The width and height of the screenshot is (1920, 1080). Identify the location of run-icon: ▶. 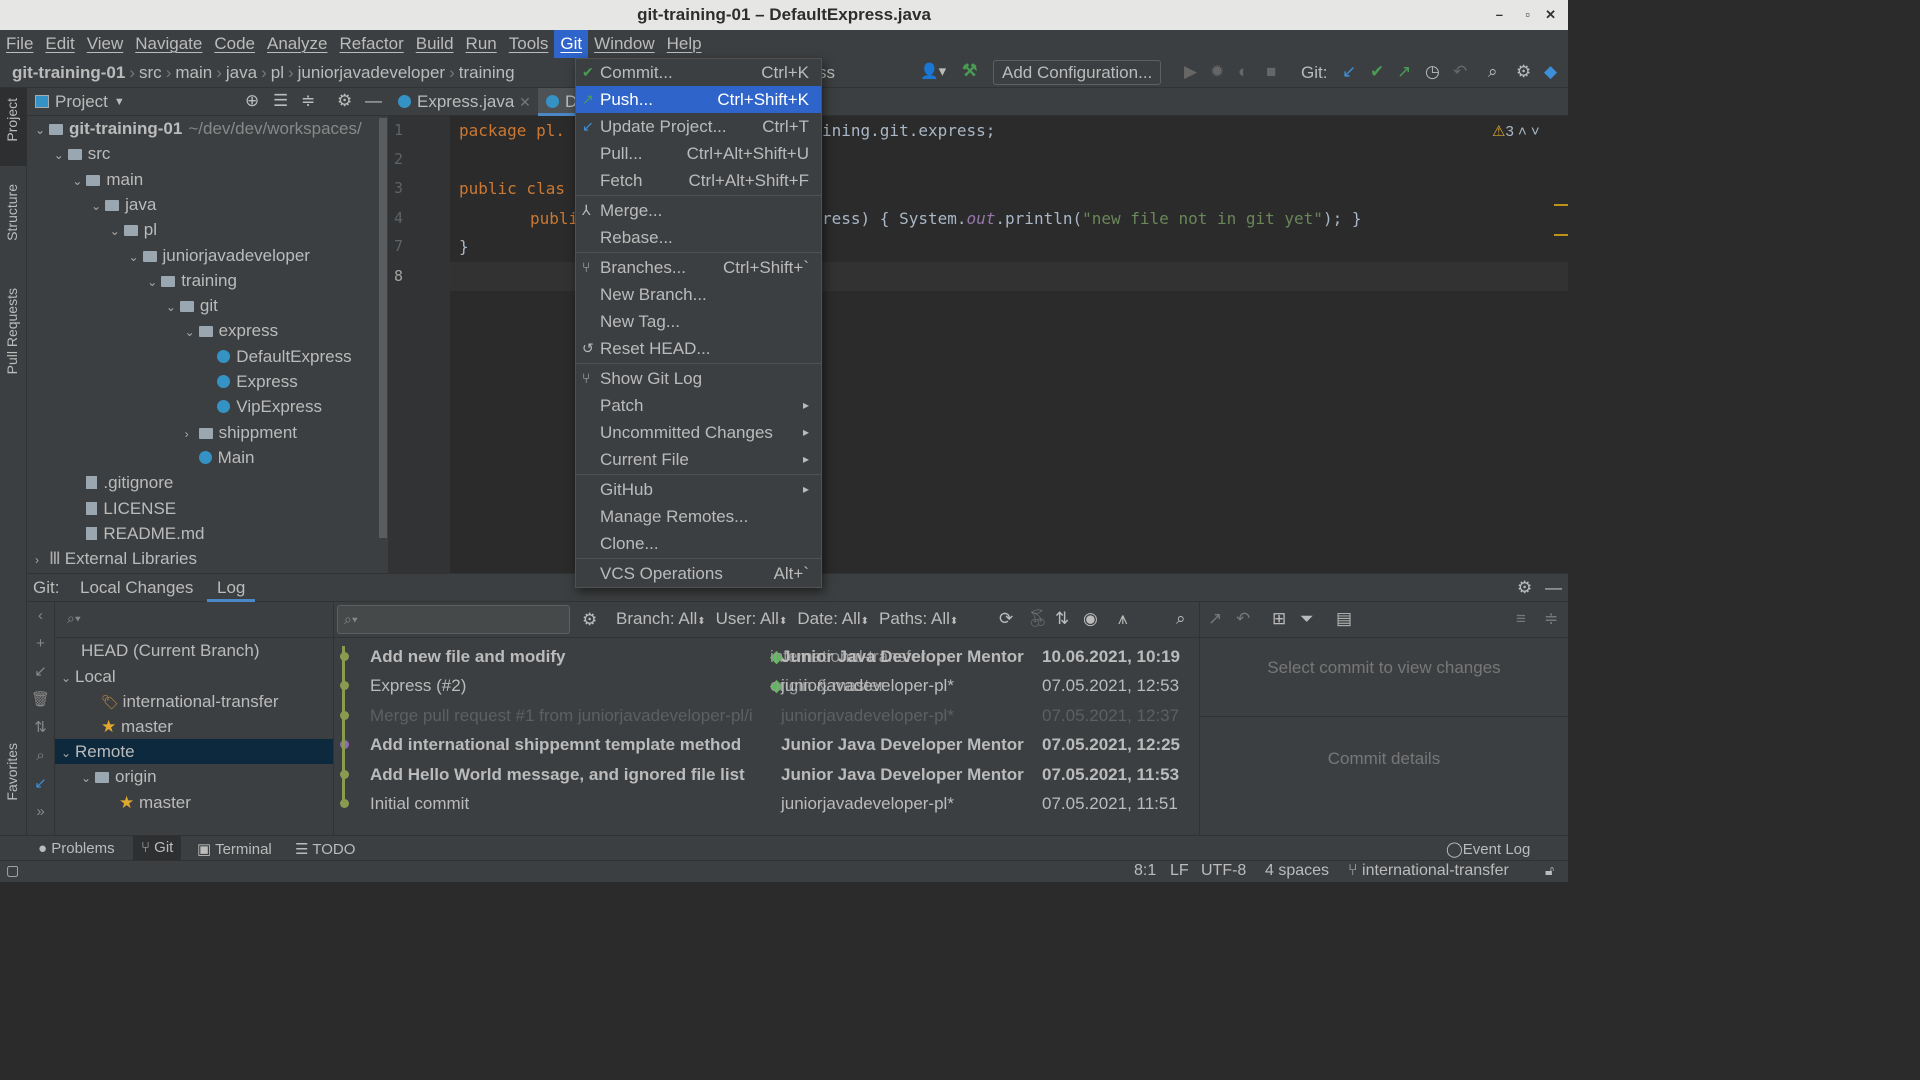
(1190, 72).